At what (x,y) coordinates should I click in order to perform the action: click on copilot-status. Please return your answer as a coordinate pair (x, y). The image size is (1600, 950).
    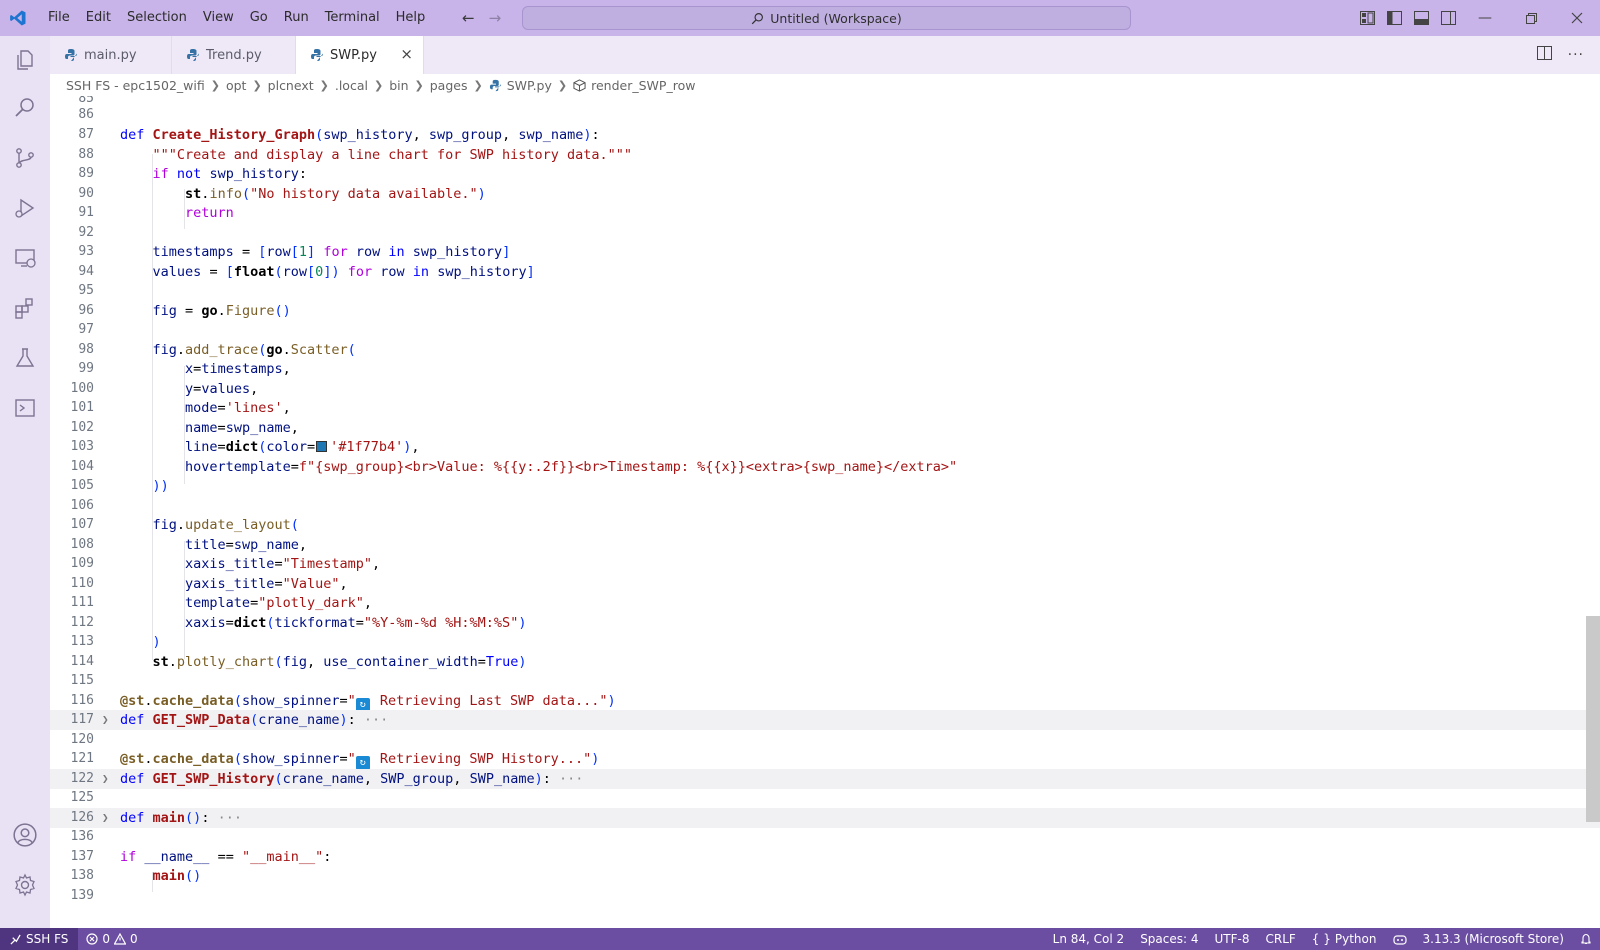
    Looking at the image, I should click on (1400, 939).